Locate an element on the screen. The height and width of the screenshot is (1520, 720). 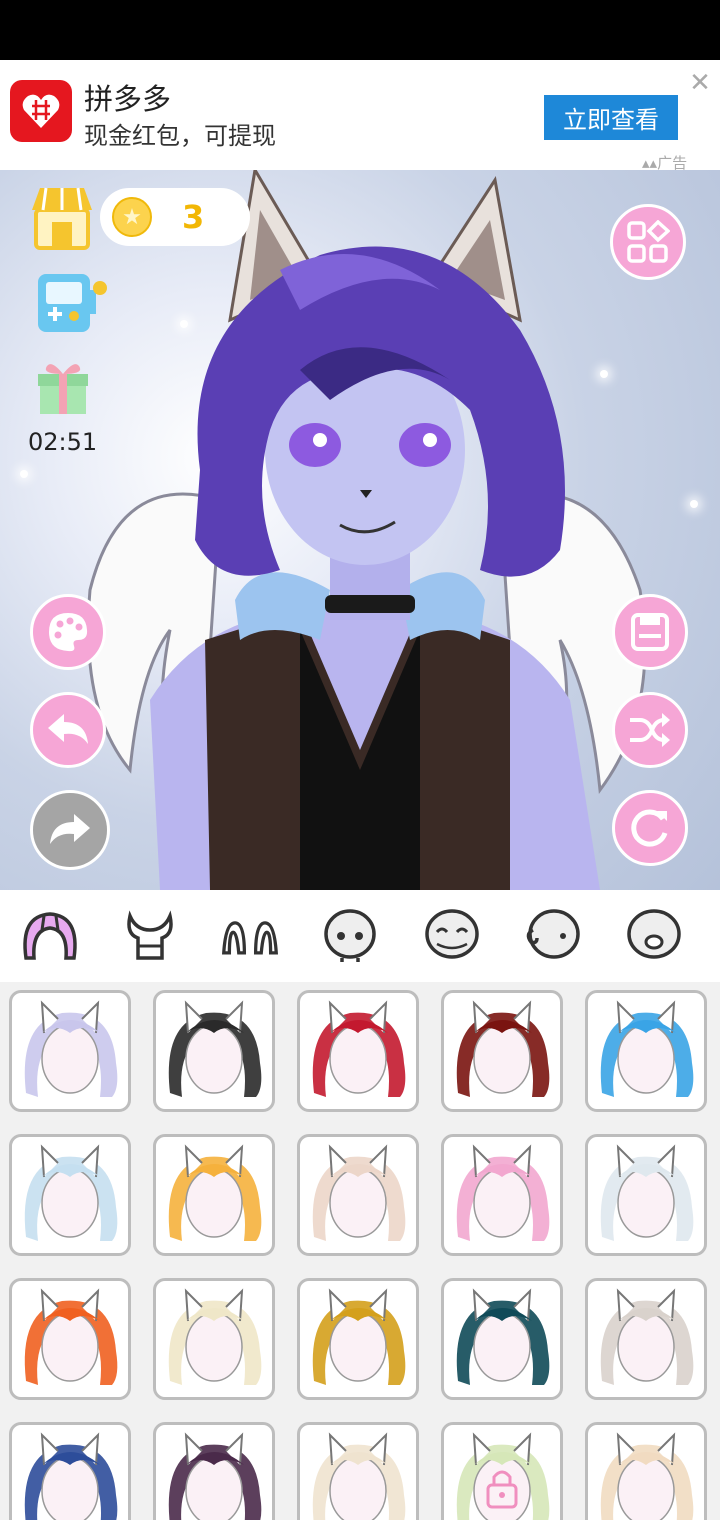
redo-button is located at coordinates (70, 830).